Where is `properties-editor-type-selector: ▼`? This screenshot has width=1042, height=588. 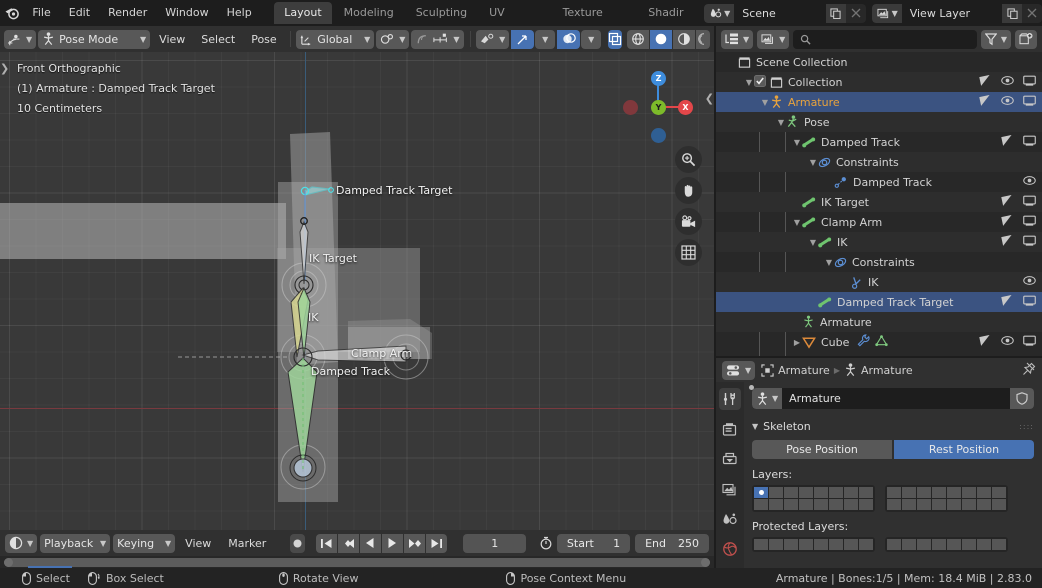 properties-editor-type-selector: ▼ is located at coordinates (739, 370).